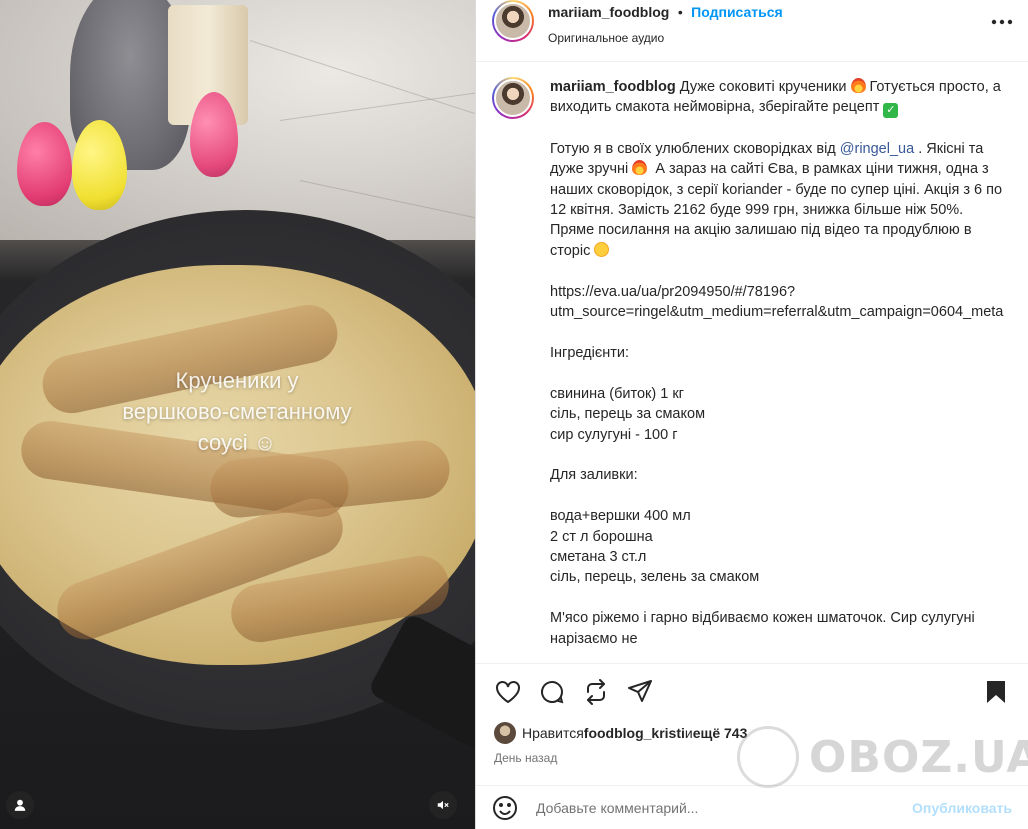  I want to click on heart-icon, so click(508, 691).